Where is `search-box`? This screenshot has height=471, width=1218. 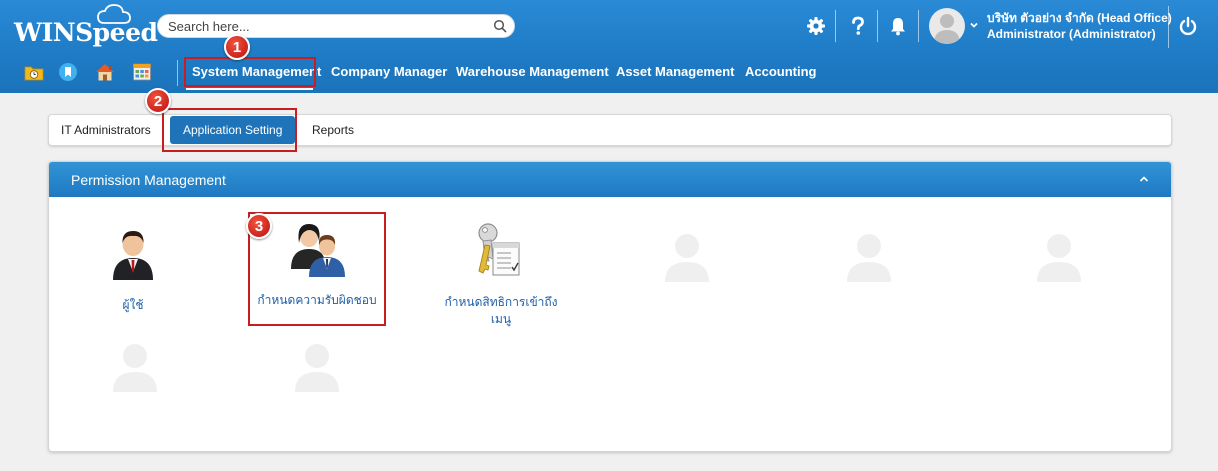
search-box is located at coordinates (336, 26).